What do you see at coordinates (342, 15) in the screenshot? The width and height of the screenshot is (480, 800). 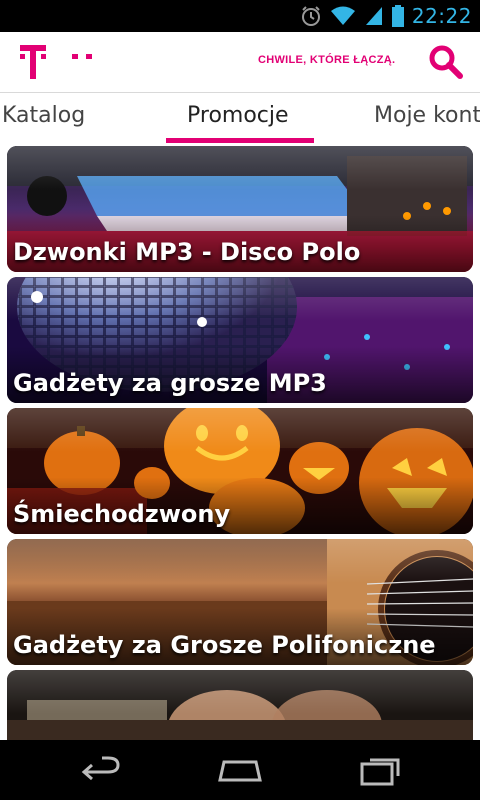 I see `wifi-icon` at bounding box center [342, 15].